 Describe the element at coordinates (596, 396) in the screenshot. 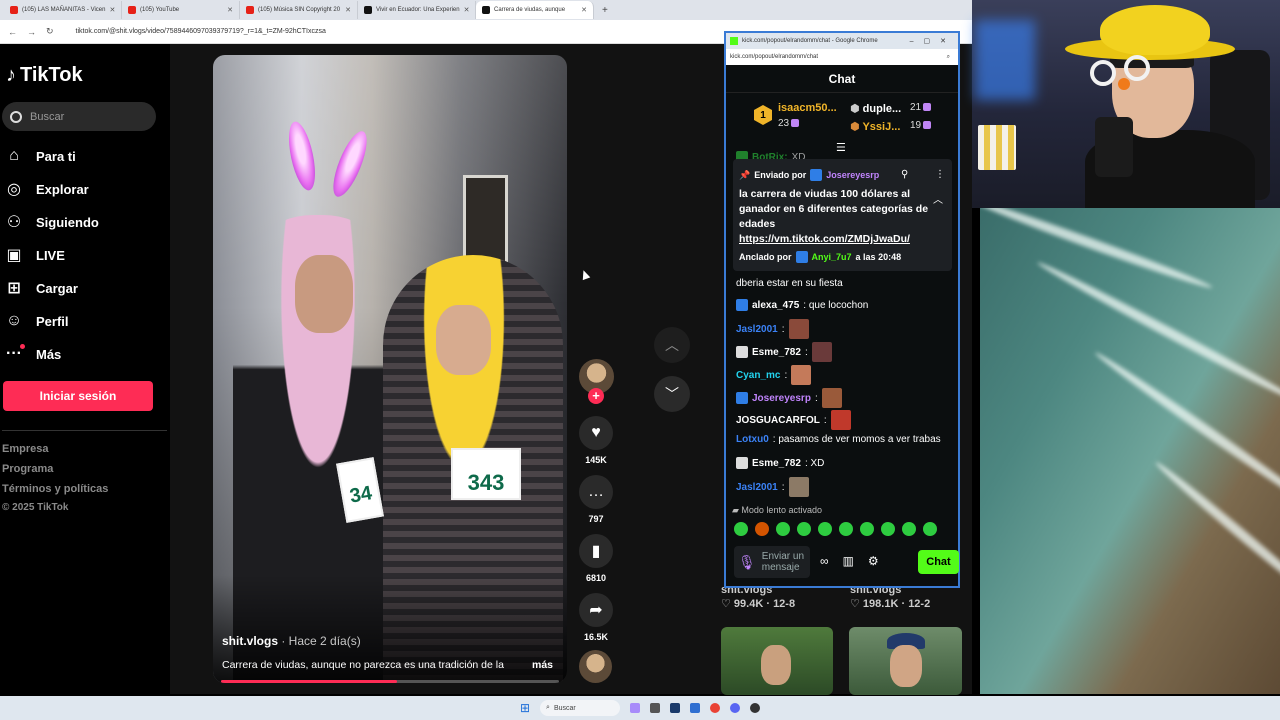

I see `follow-plus-icon: +` at that location.